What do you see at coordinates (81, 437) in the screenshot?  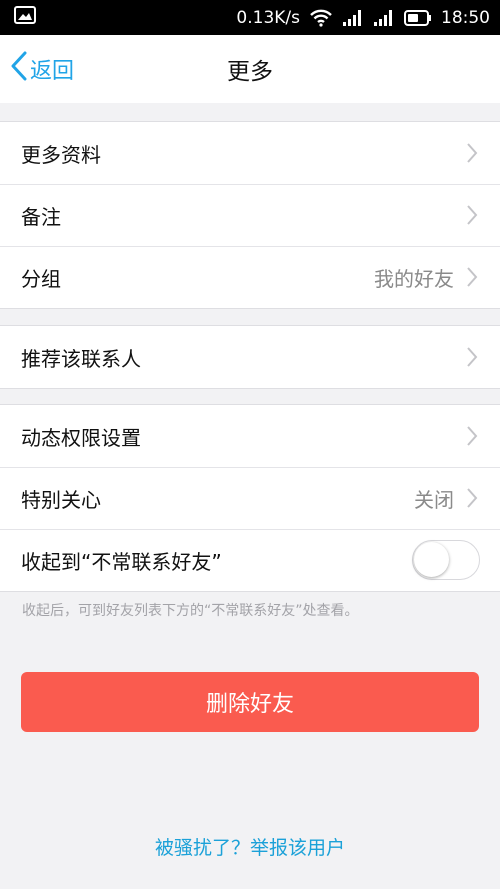 I see `row-label: 动态权限设置` at bounding box center [81, 437].